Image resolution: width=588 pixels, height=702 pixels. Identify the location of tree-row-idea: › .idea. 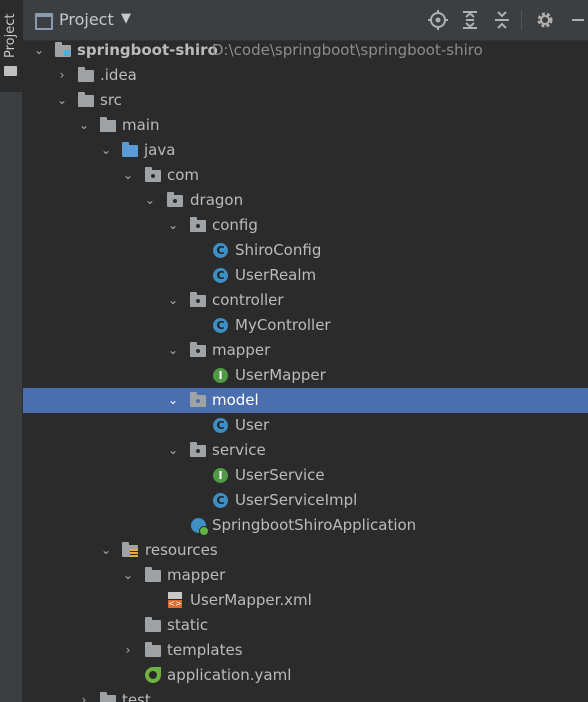
(305, 75).